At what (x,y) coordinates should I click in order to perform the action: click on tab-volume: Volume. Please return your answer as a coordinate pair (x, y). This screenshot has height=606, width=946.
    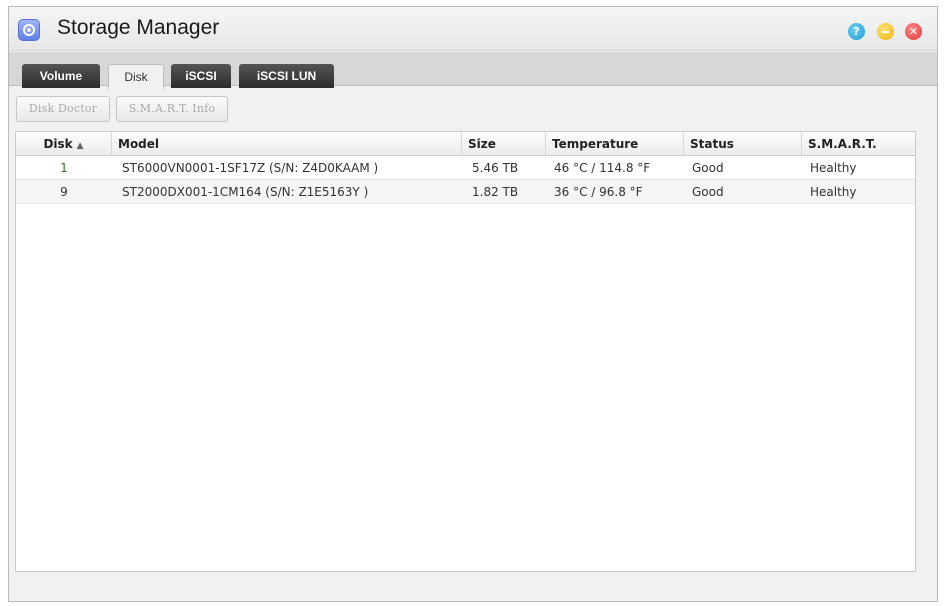
    Looking at the image, I should click on (61, 76).